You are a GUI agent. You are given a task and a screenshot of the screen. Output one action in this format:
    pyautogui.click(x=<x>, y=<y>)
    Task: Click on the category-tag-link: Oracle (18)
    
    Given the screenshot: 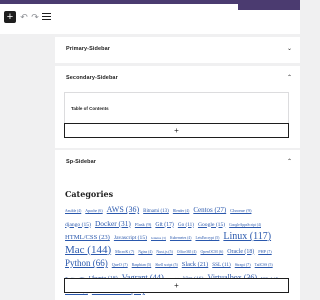 What is the action you would take?
    pyautogui.click(x=240, y=252)
    